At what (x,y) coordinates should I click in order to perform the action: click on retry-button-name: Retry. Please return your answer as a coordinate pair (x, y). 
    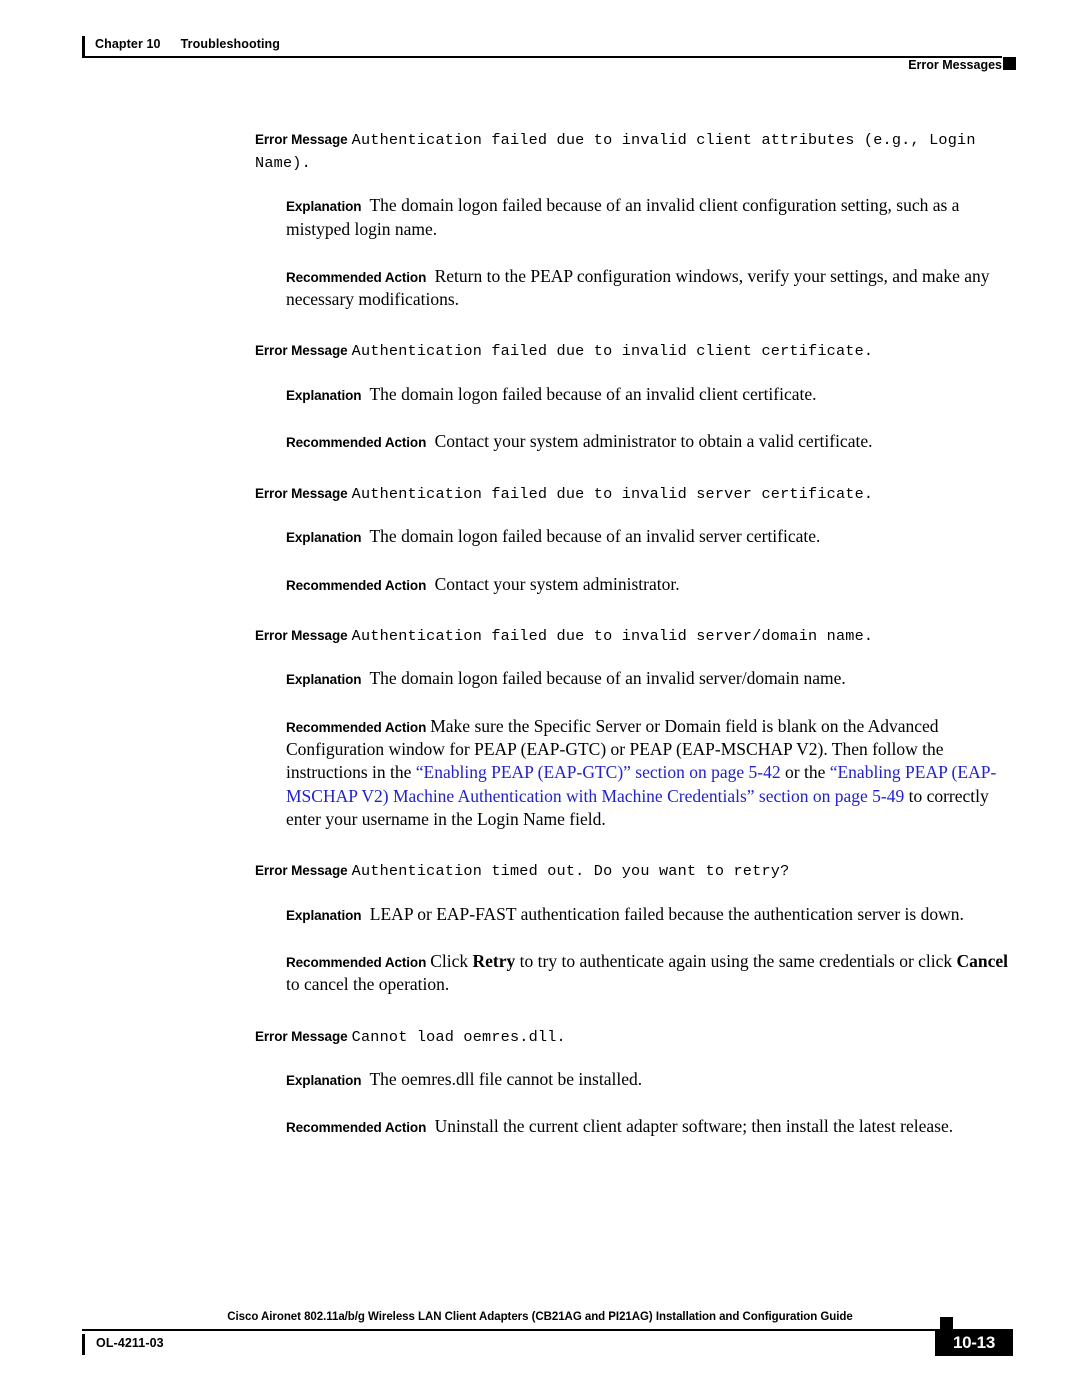
    Looking at the image, I should click on (494, 961).